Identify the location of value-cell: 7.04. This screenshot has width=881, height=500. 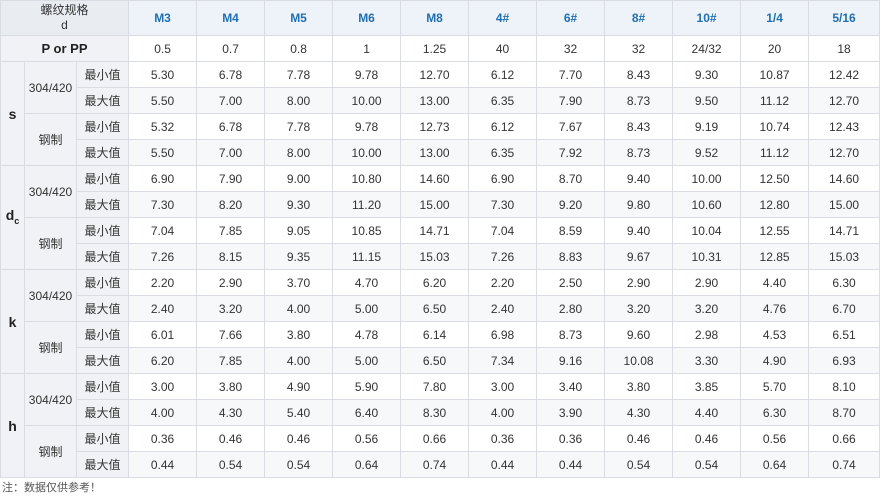
(163, 230).